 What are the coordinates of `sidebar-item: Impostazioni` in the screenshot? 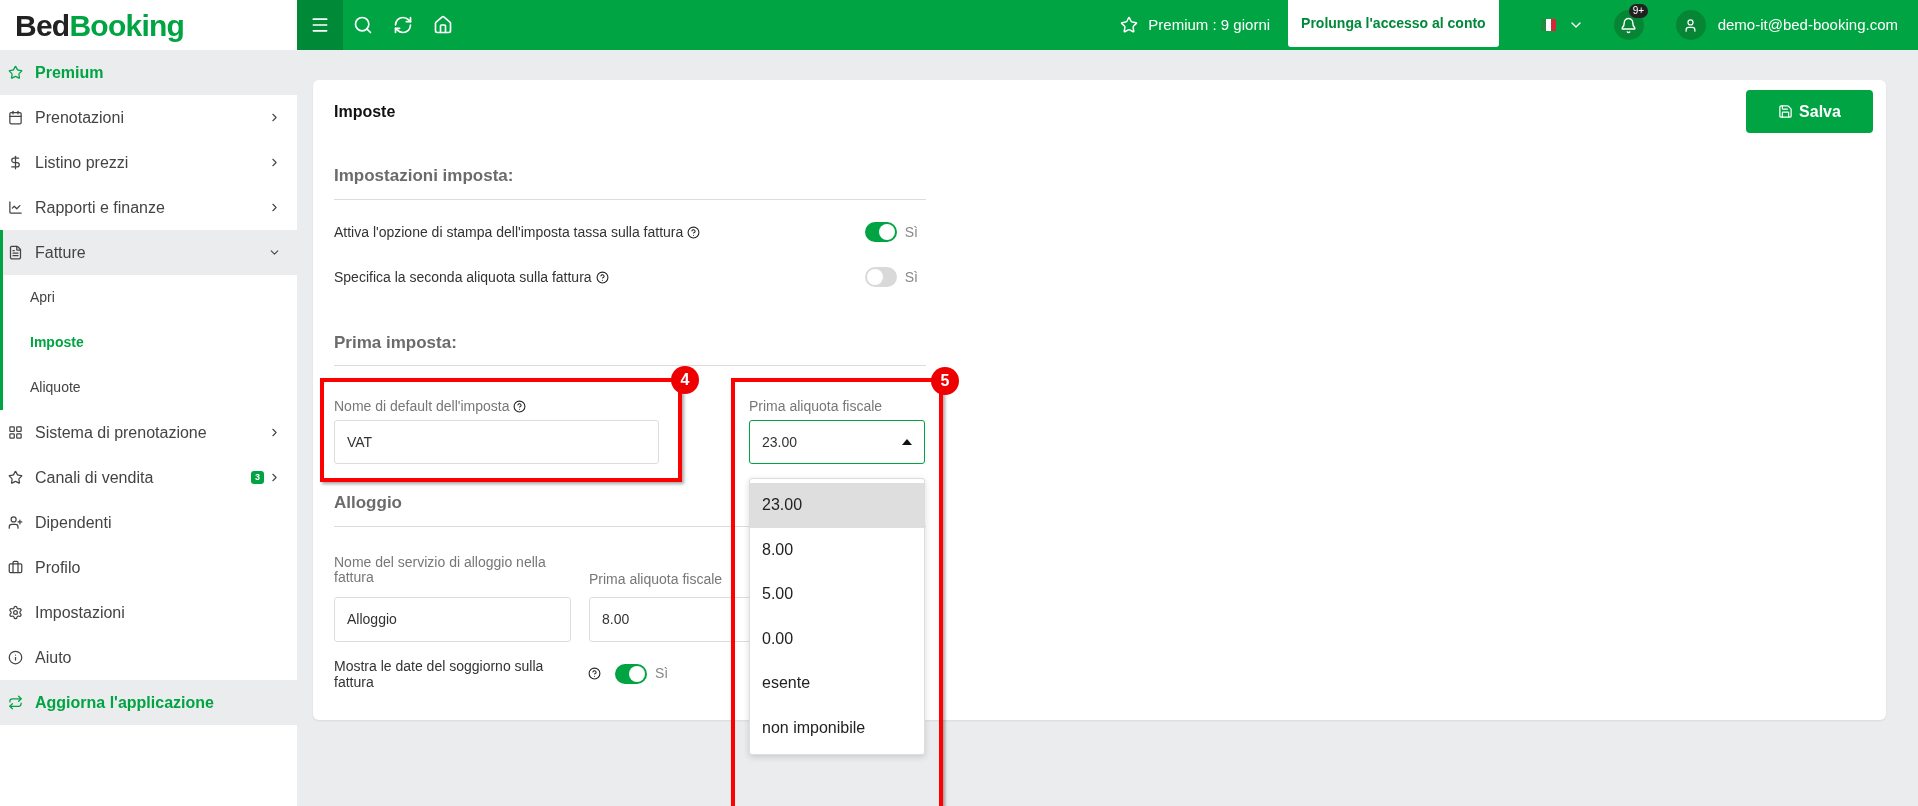 It's located at (148, 612).